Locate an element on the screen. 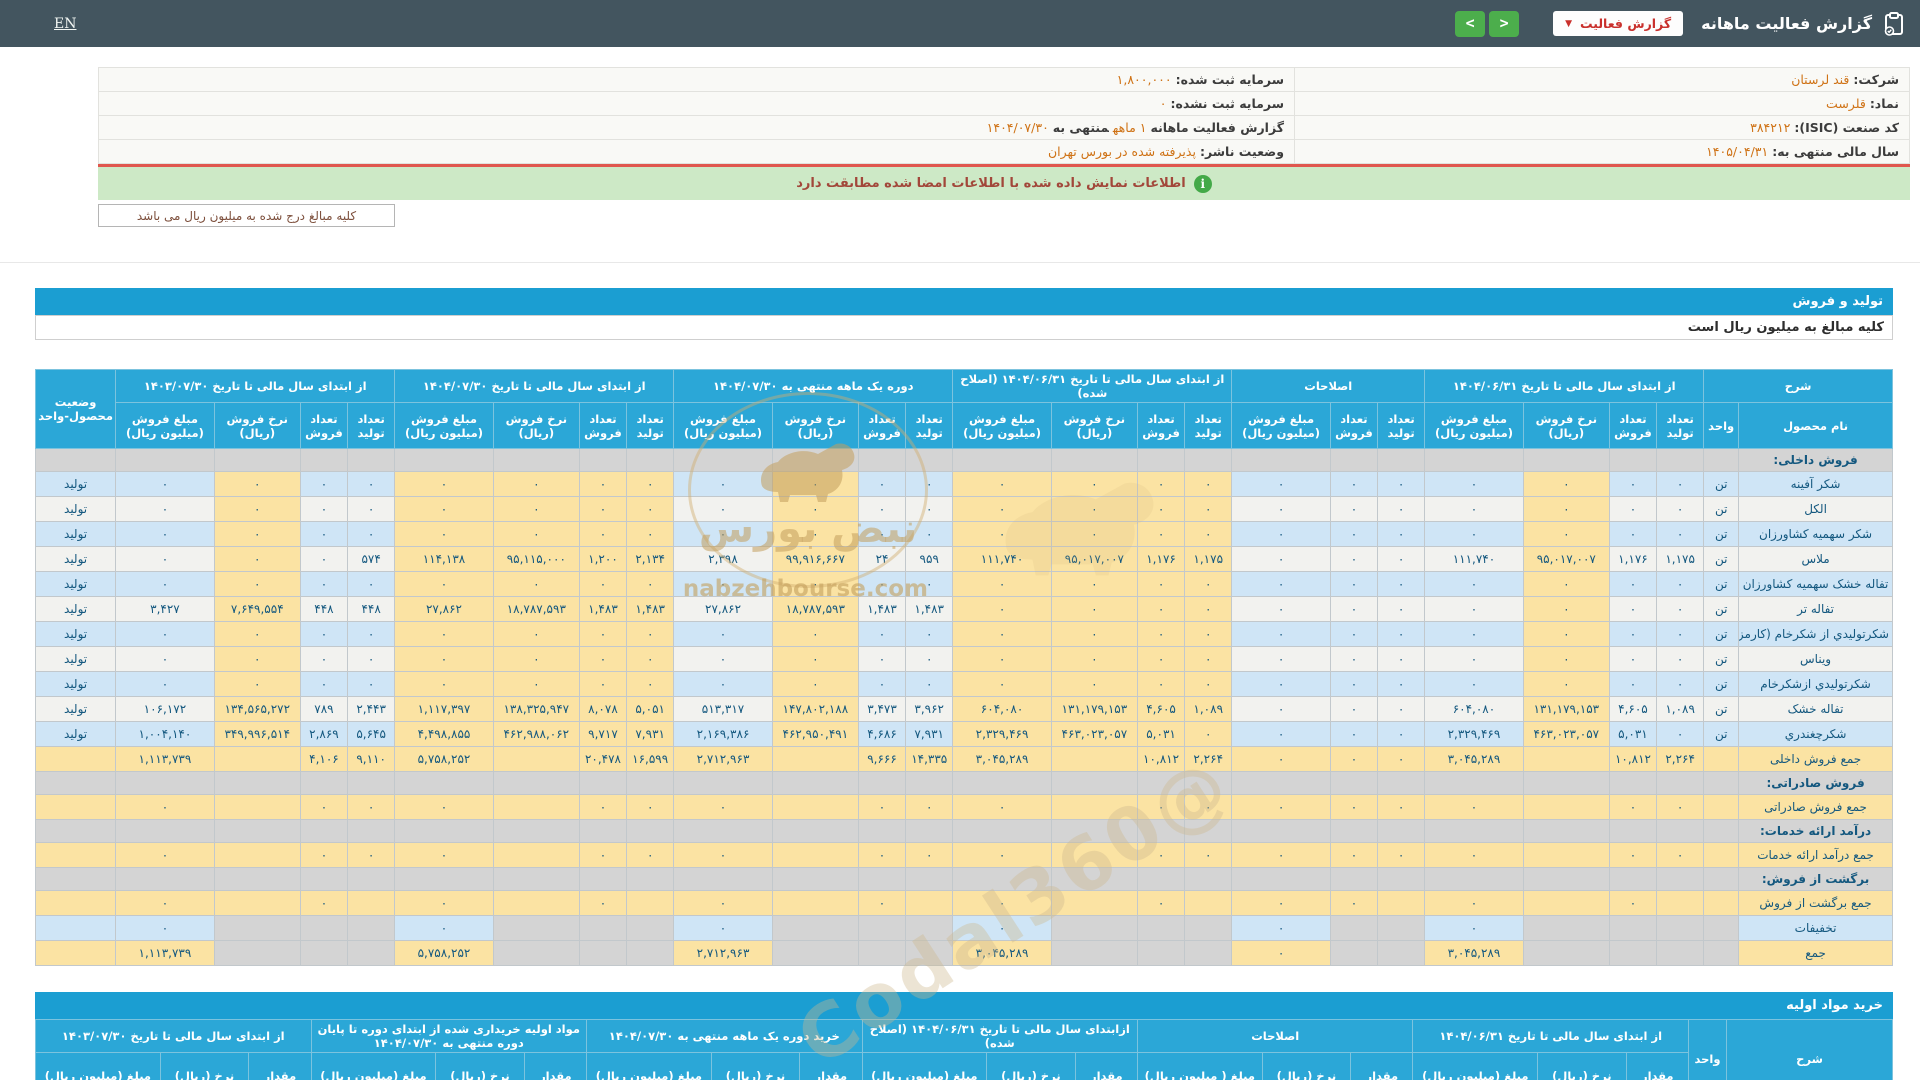 The image size is (1920, 1080). page-title: گزارش فعالیت ماهانه is located at coordinates (1786, 23).